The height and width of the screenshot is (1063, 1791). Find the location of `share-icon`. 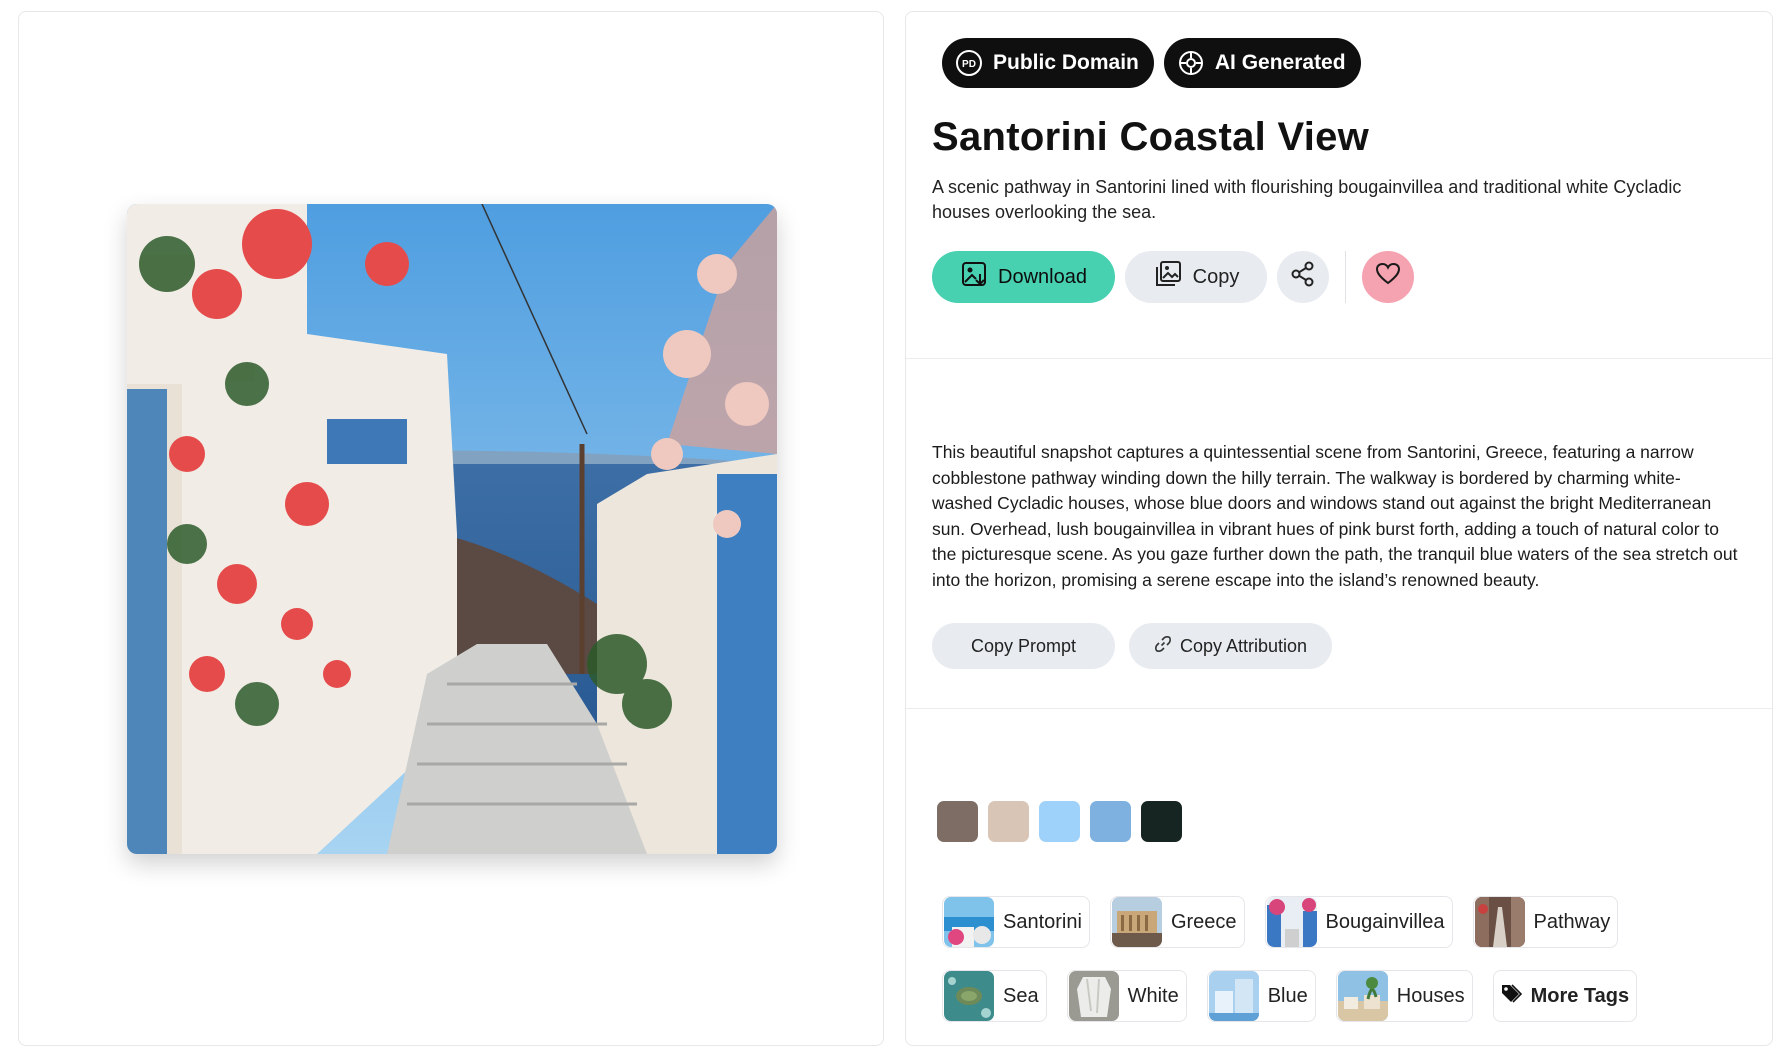

share-icon is located at coordinates (1303, 277).